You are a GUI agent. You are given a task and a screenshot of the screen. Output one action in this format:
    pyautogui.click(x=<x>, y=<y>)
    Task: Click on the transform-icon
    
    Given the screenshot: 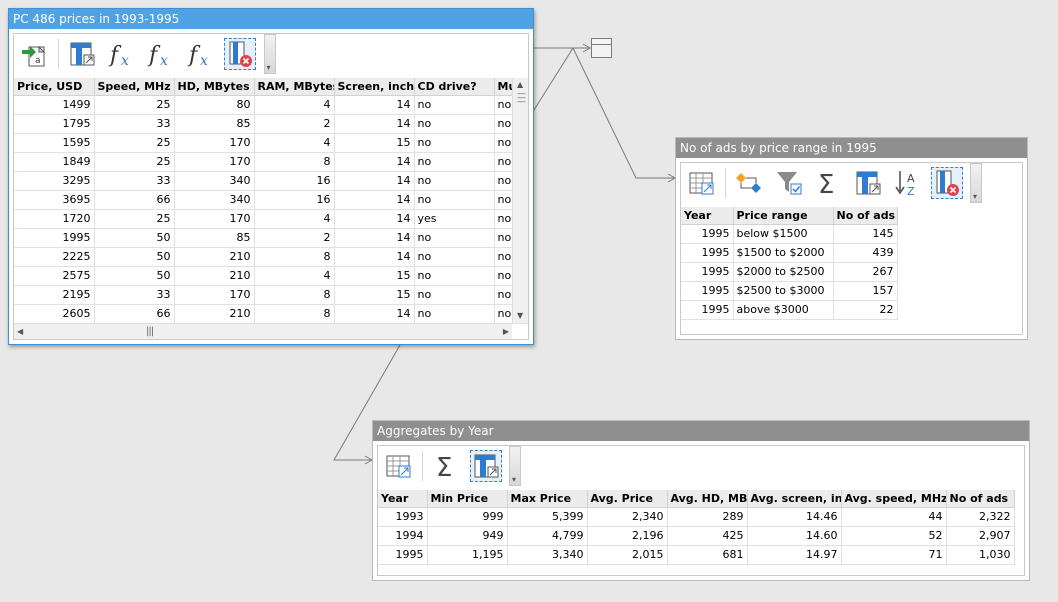 What is the action you would take?
    pyautogui.click(x=749, y=183)
    